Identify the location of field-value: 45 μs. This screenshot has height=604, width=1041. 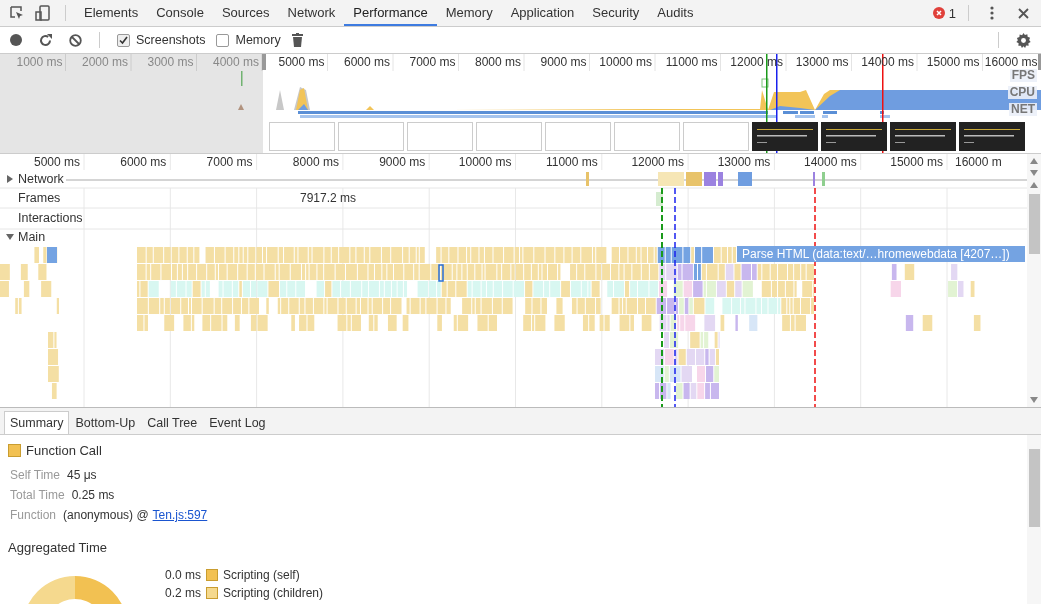
(82, 475).